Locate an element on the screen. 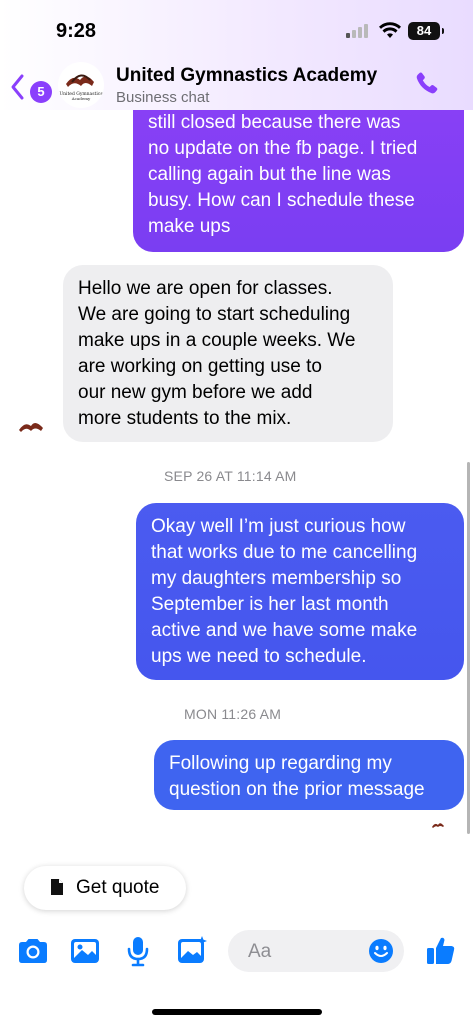  message-line: busy. How can I schedule these is located at coordinates (281, 200).